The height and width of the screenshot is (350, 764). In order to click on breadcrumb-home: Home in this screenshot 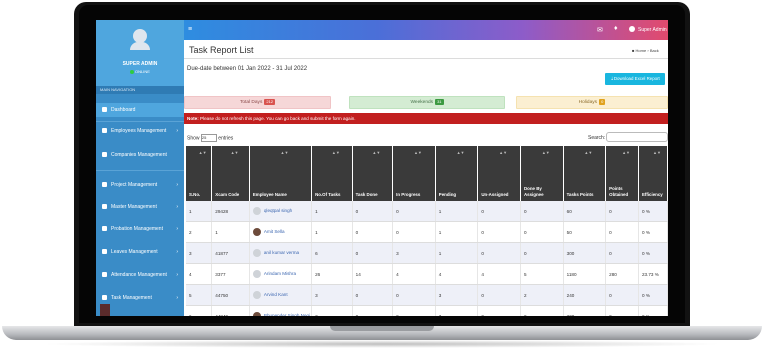, I will do `click(641, 50)`.